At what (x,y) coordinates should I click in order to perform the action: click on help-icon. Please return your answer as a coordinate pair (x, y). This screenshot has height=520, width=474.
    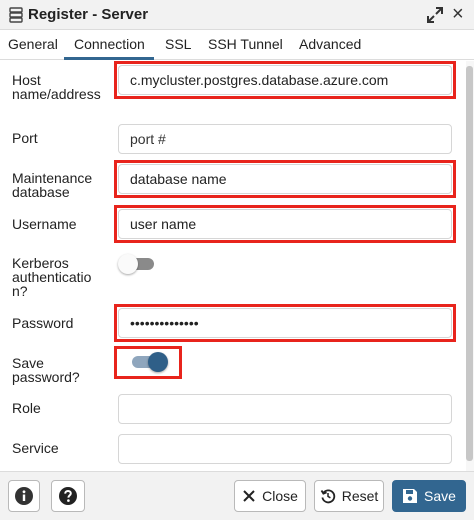
    Looking at the image, I should click on (68, 496).